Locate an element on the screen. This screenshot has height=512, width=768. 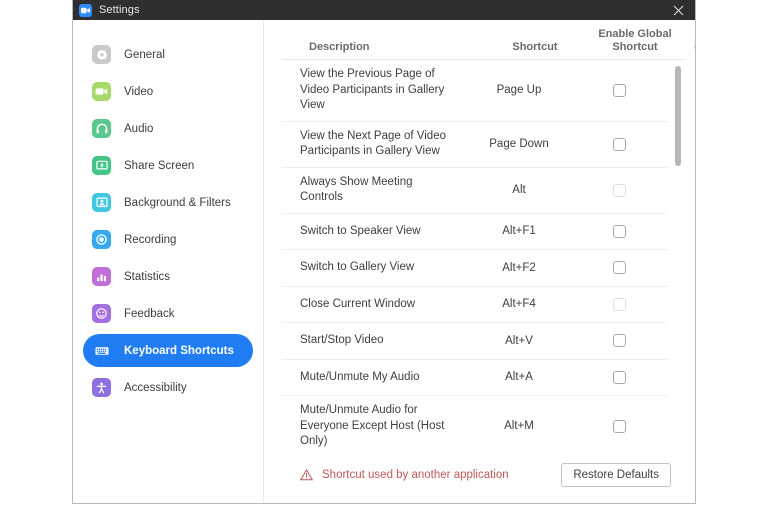
table-row: Close Current Window Alt+F4 is located at coordinates (474, 305).